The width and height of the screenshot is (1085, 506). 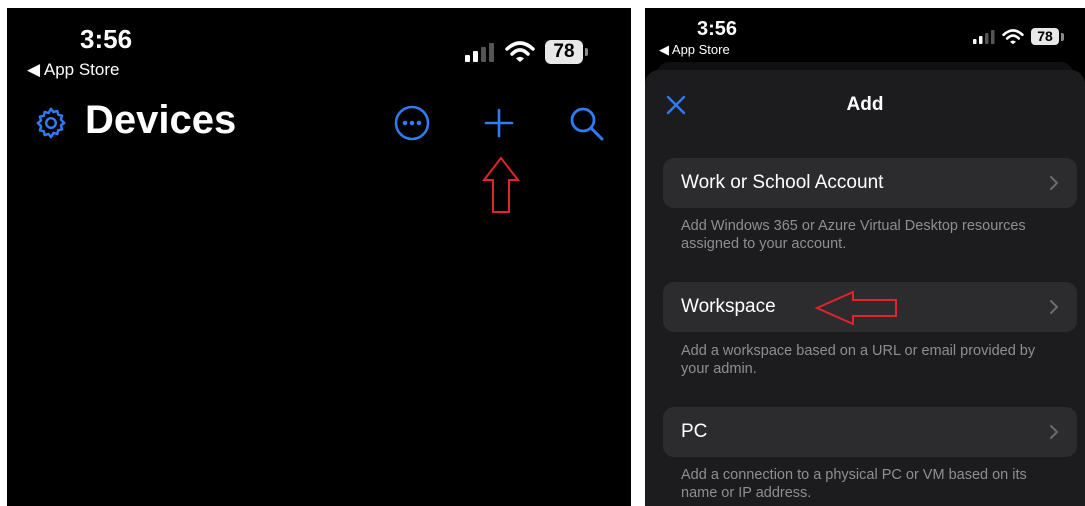 I want to click on annotation-arrow-left, so click(x=856, y=308).